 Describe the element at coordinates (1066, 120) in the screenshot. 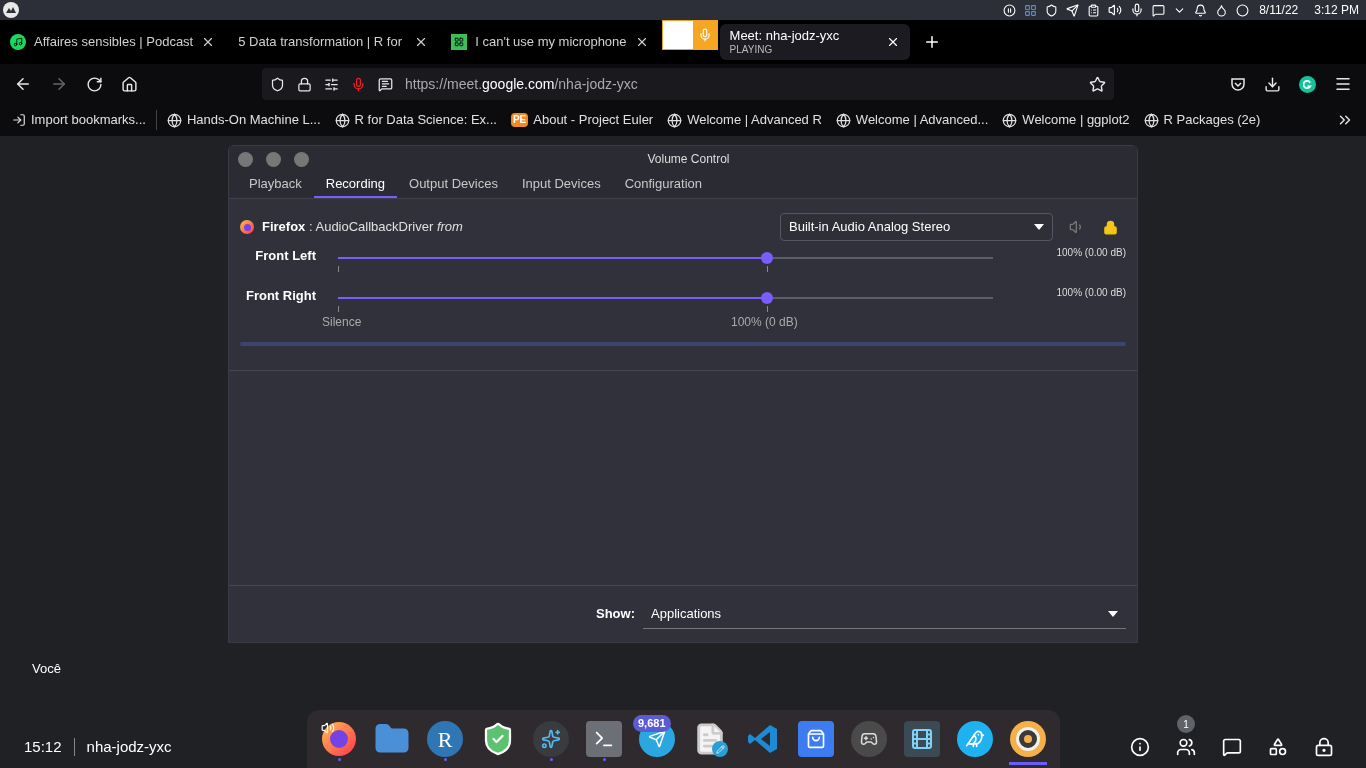

I see `bookmark-item: Welcome | ggplot2` at that location.